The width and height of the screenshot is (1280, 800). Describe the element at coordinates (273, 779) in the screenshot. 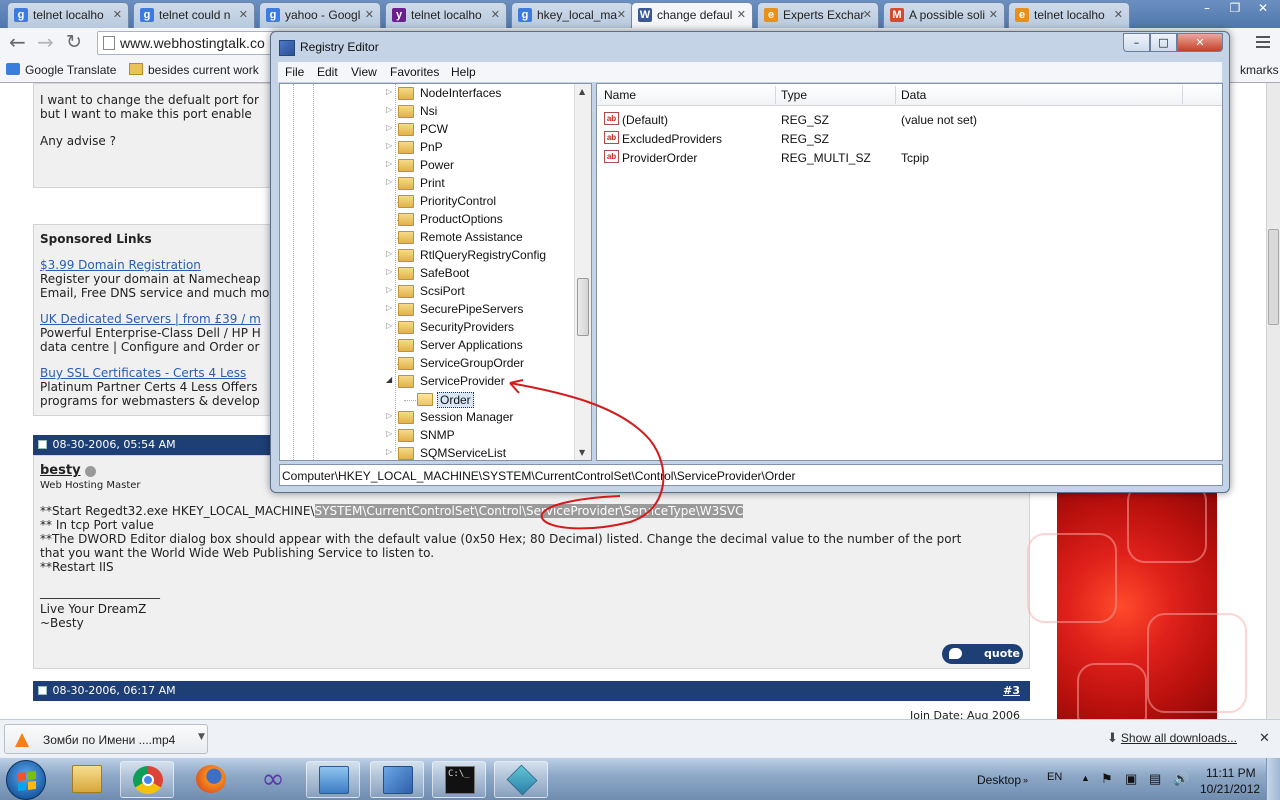

I see `taskbar-infinity-app: ∞` at that location.